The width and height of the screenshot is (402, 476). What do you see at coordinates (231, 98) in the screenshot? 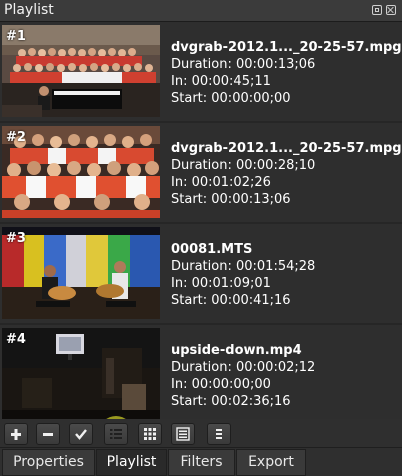
I see `clip-start-time: Start: 00:00:00;00` at bounding box center [231, 98].